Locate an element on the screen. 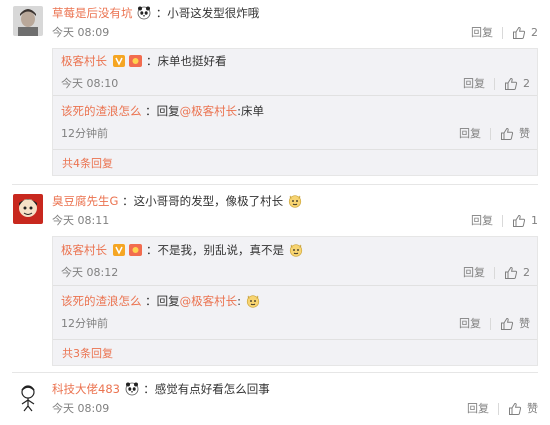 This screenshot has height=425, width=550. reply-time: 今天 08:12 is located at coordinates (90, 272).